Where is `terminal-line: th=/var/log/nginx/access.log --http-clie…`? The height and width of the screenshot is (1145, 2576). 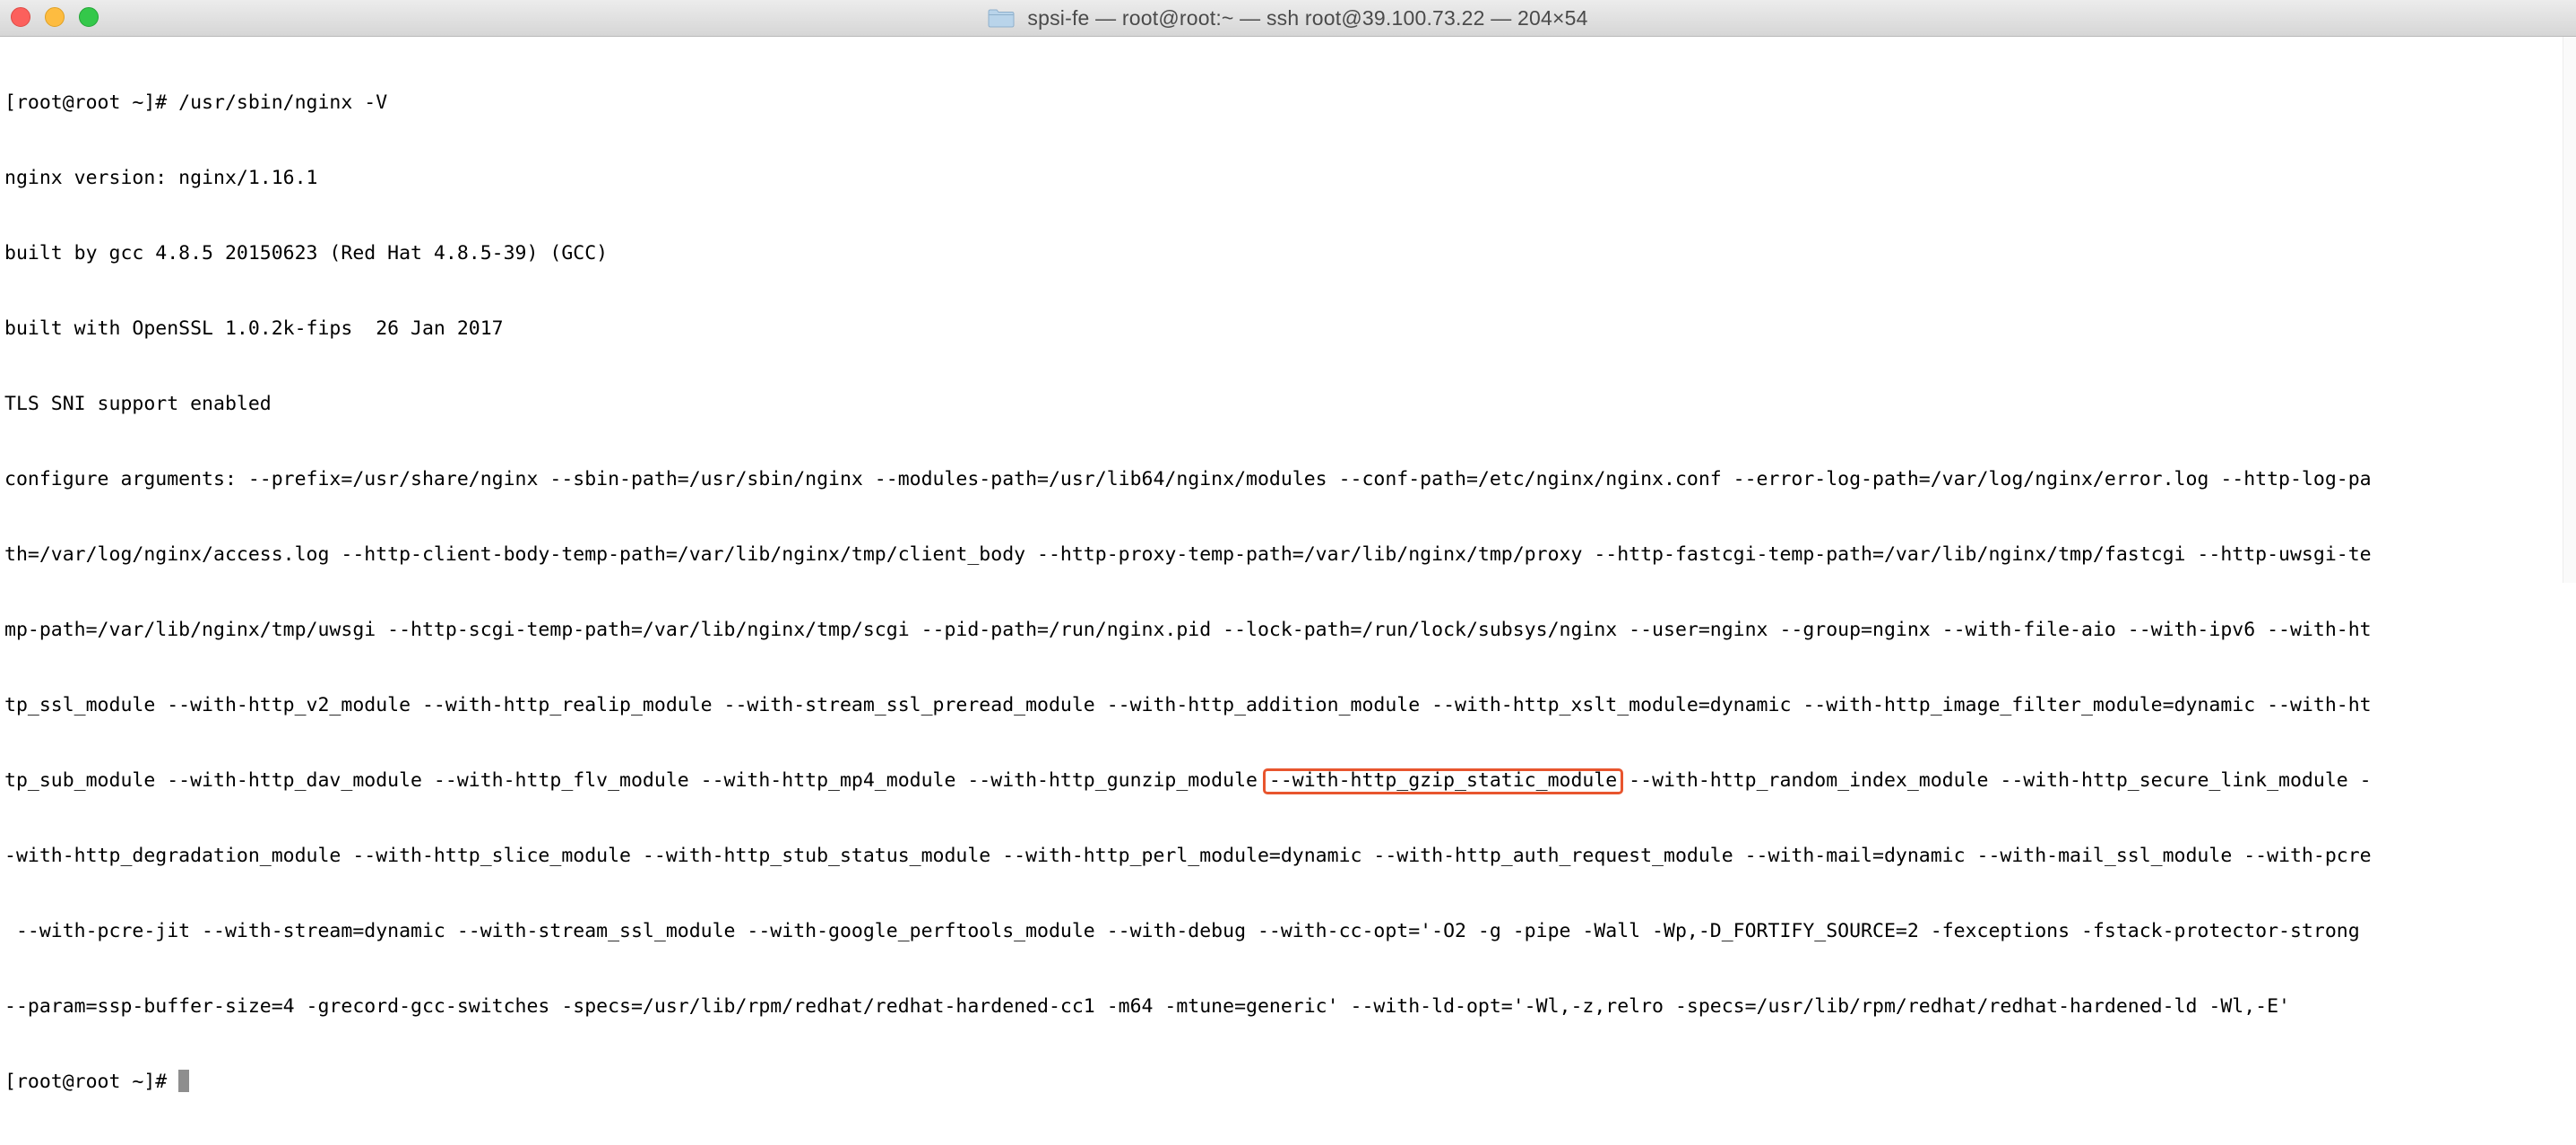 terminal-line: th=/var/log/nginx/access.log --http-clie… is located at coordinates (1188, 554).